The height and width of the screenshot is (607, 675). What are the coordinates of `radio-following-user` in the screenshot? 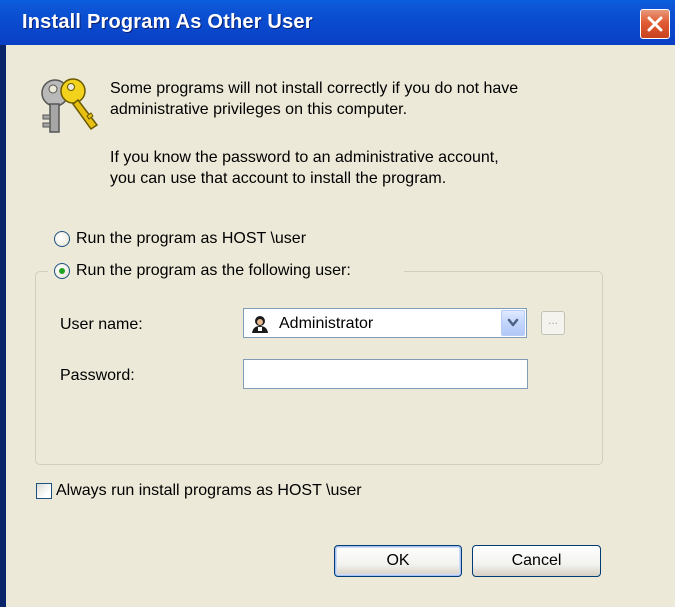 It's located at (62, 271).